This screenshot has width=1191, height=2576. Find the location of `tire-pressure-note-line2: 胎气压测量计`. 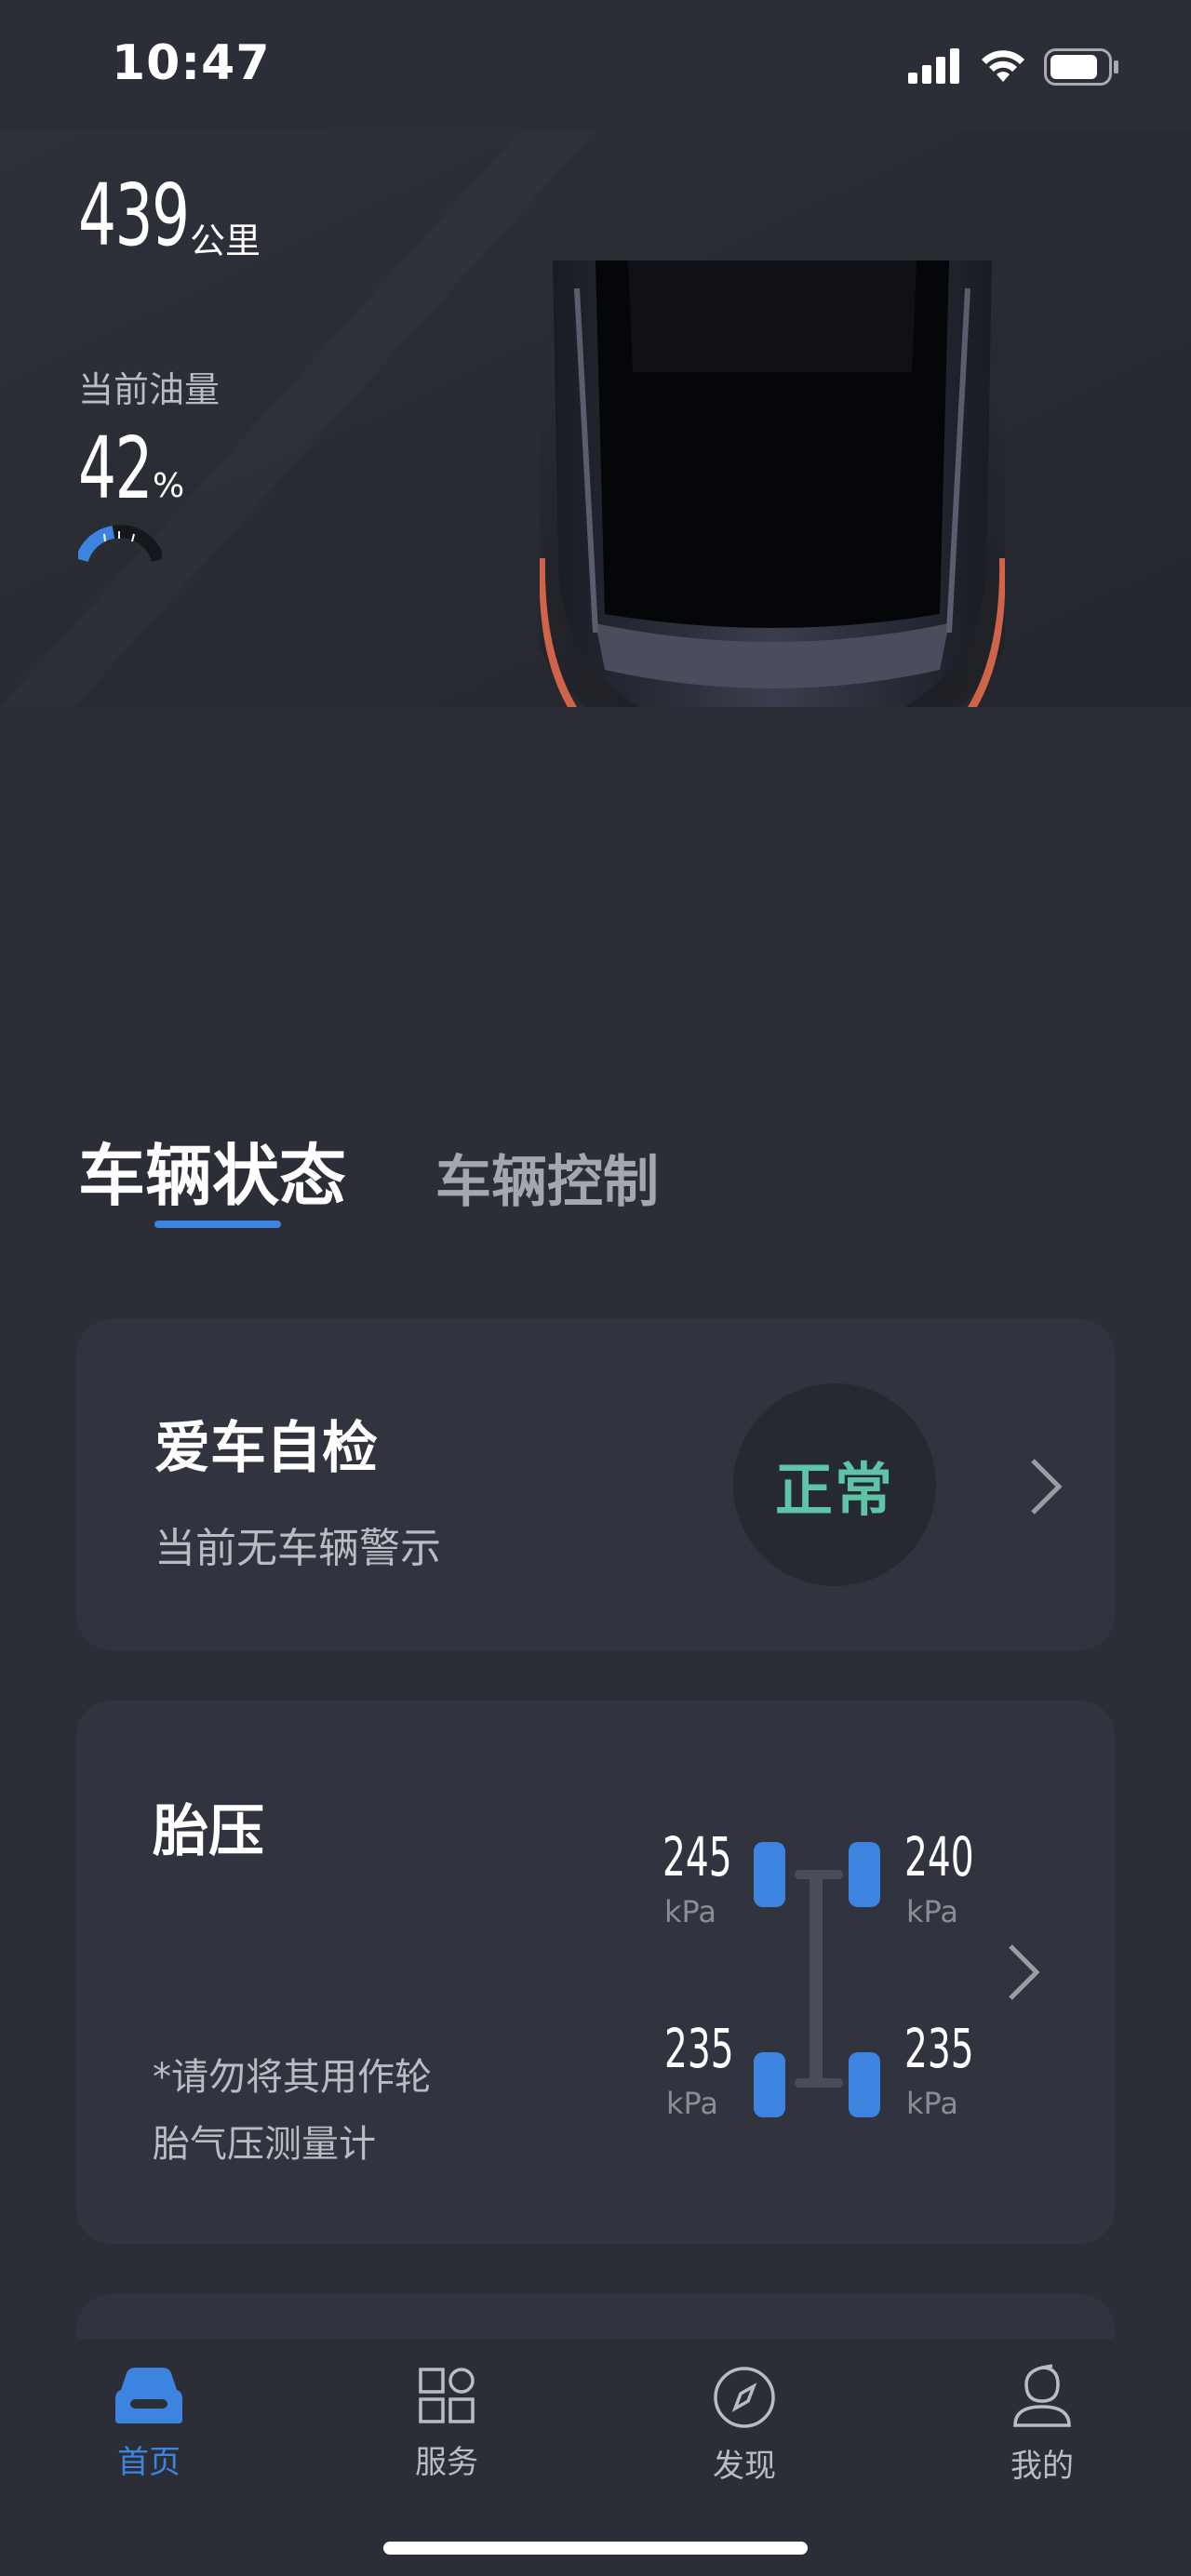

tire-pressure-note-line2: 胎气压测量计 is located at coordinates (264, 2144).